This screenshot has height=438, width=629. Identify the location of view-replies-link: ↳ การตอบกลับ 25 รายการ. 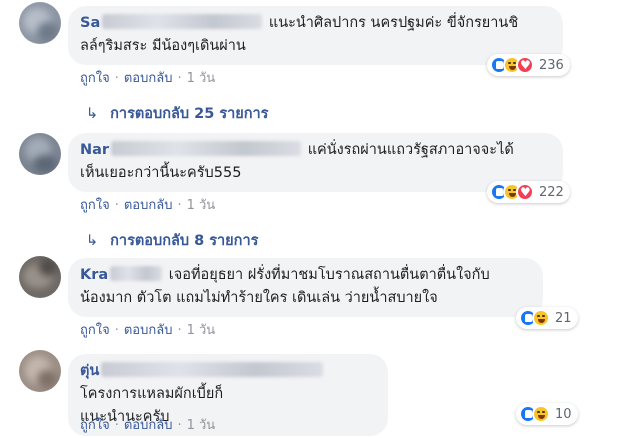
(177, 113).